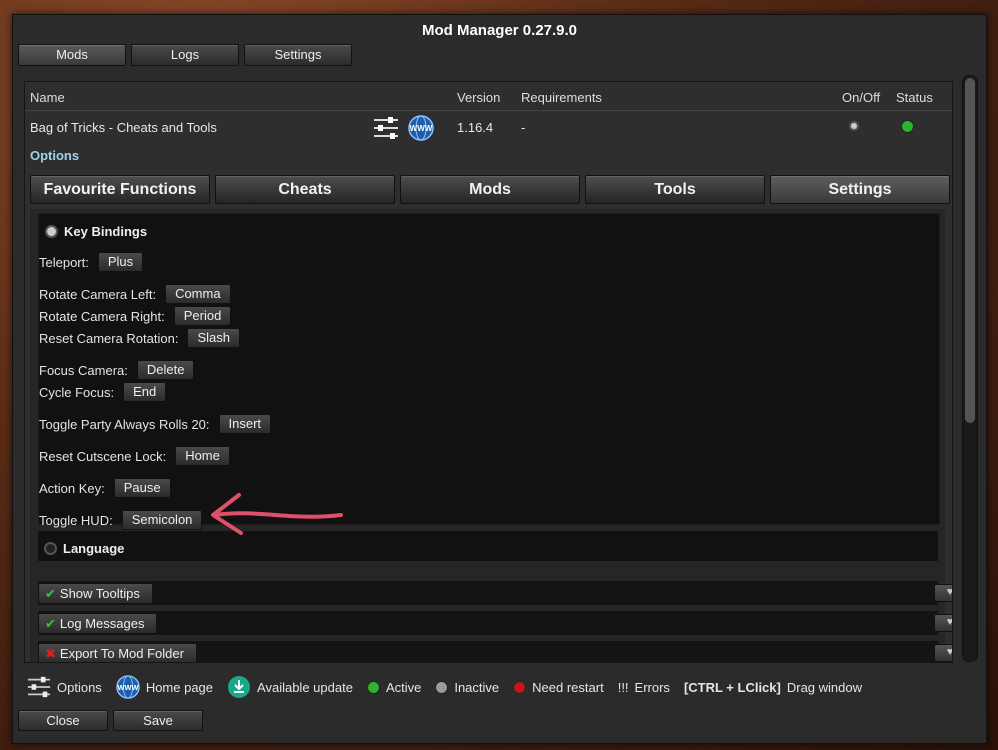 Image resolution: width=998 pixels, height=750 pixels. Describe the element at coordinates (94, 548) in the screenshot. I see `language-title: Language` at that location.